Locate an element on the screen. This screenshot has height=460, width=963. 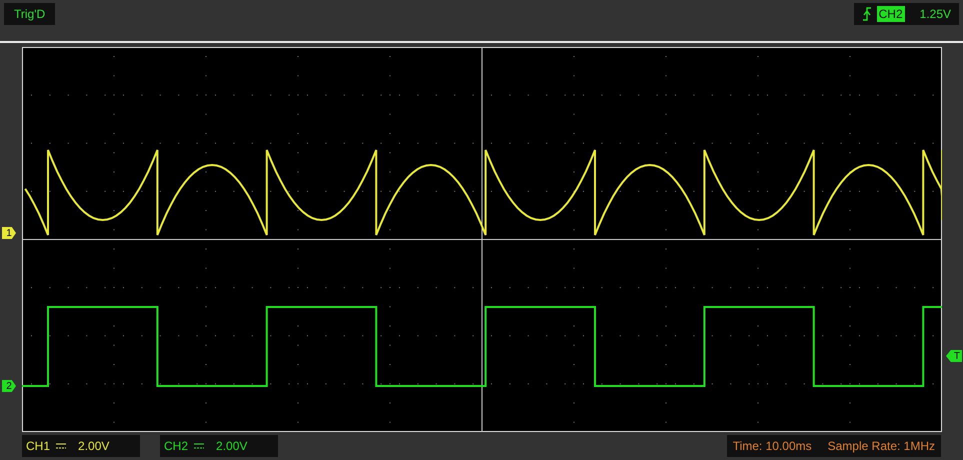
trigger-source: CH2 is located at coordinates (890, 14).